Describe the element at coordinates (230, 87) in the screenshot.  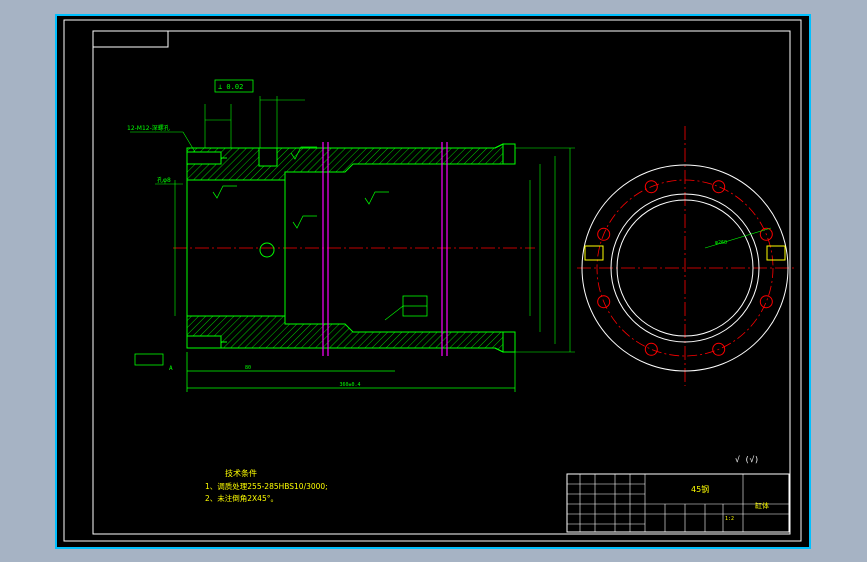
I see `svg-text: ⊥ 0.02` at that location.